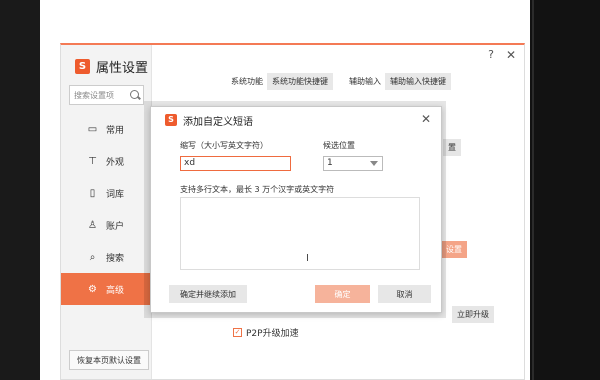  What do you see at coordinates (237, 332) in the screenshot?
I see `p2p-checkbox: ✓` at bounding box center [237, 332].